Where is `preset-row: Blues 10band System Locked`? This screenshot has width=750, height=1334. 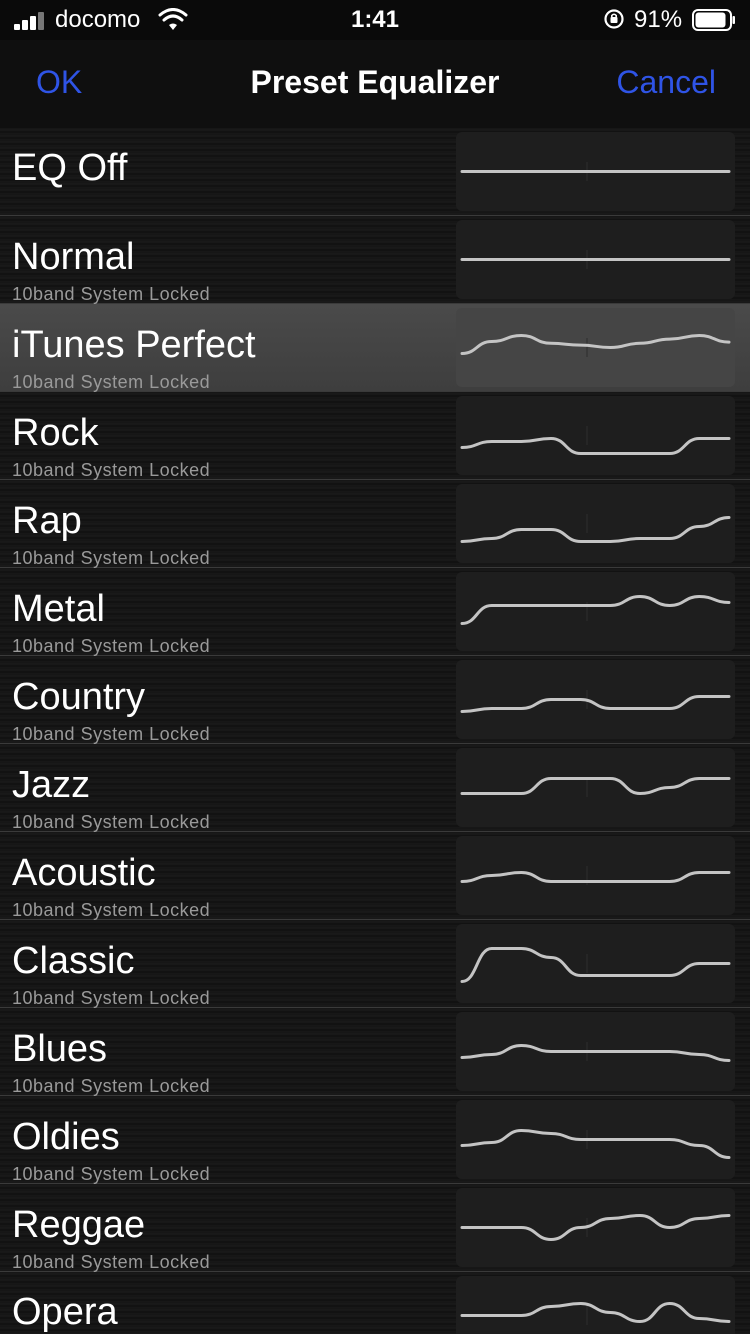
preset-row: Blues 10band System Locked is located at coordinates (375, 1052).